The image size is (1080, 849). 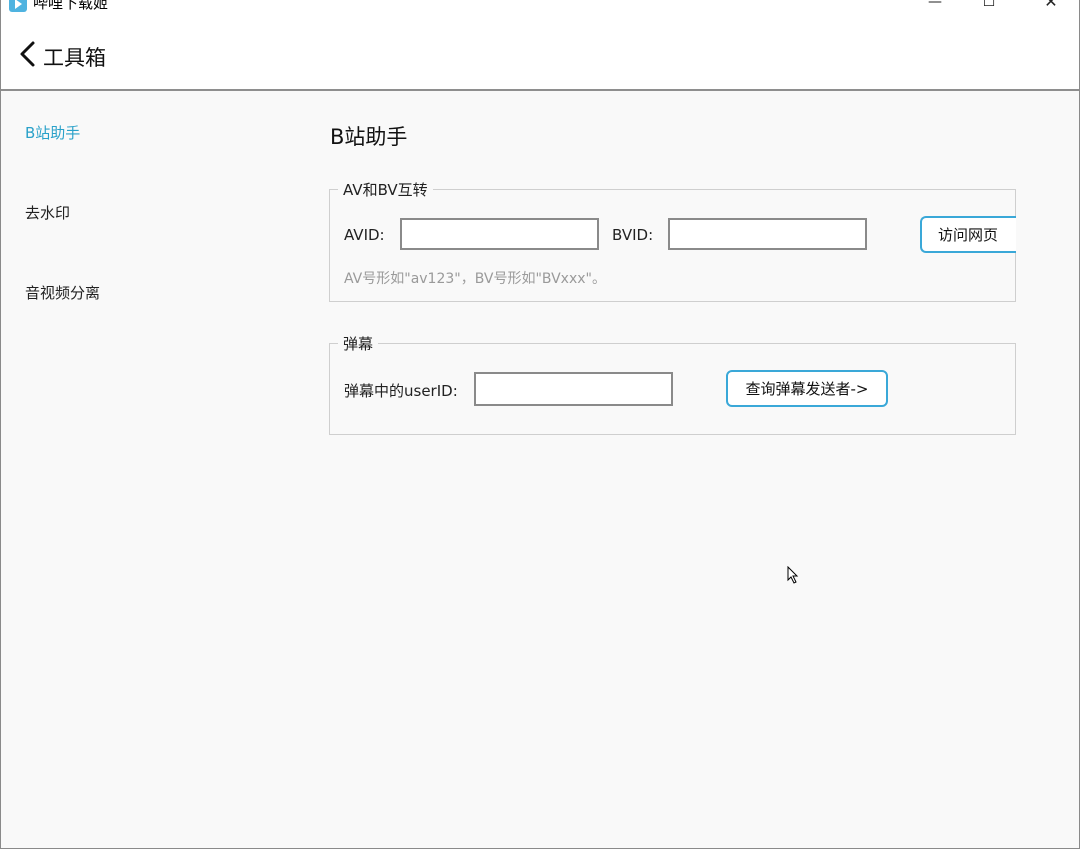 I want to click on maximize-button: ☐, so click(x=989, y=6).